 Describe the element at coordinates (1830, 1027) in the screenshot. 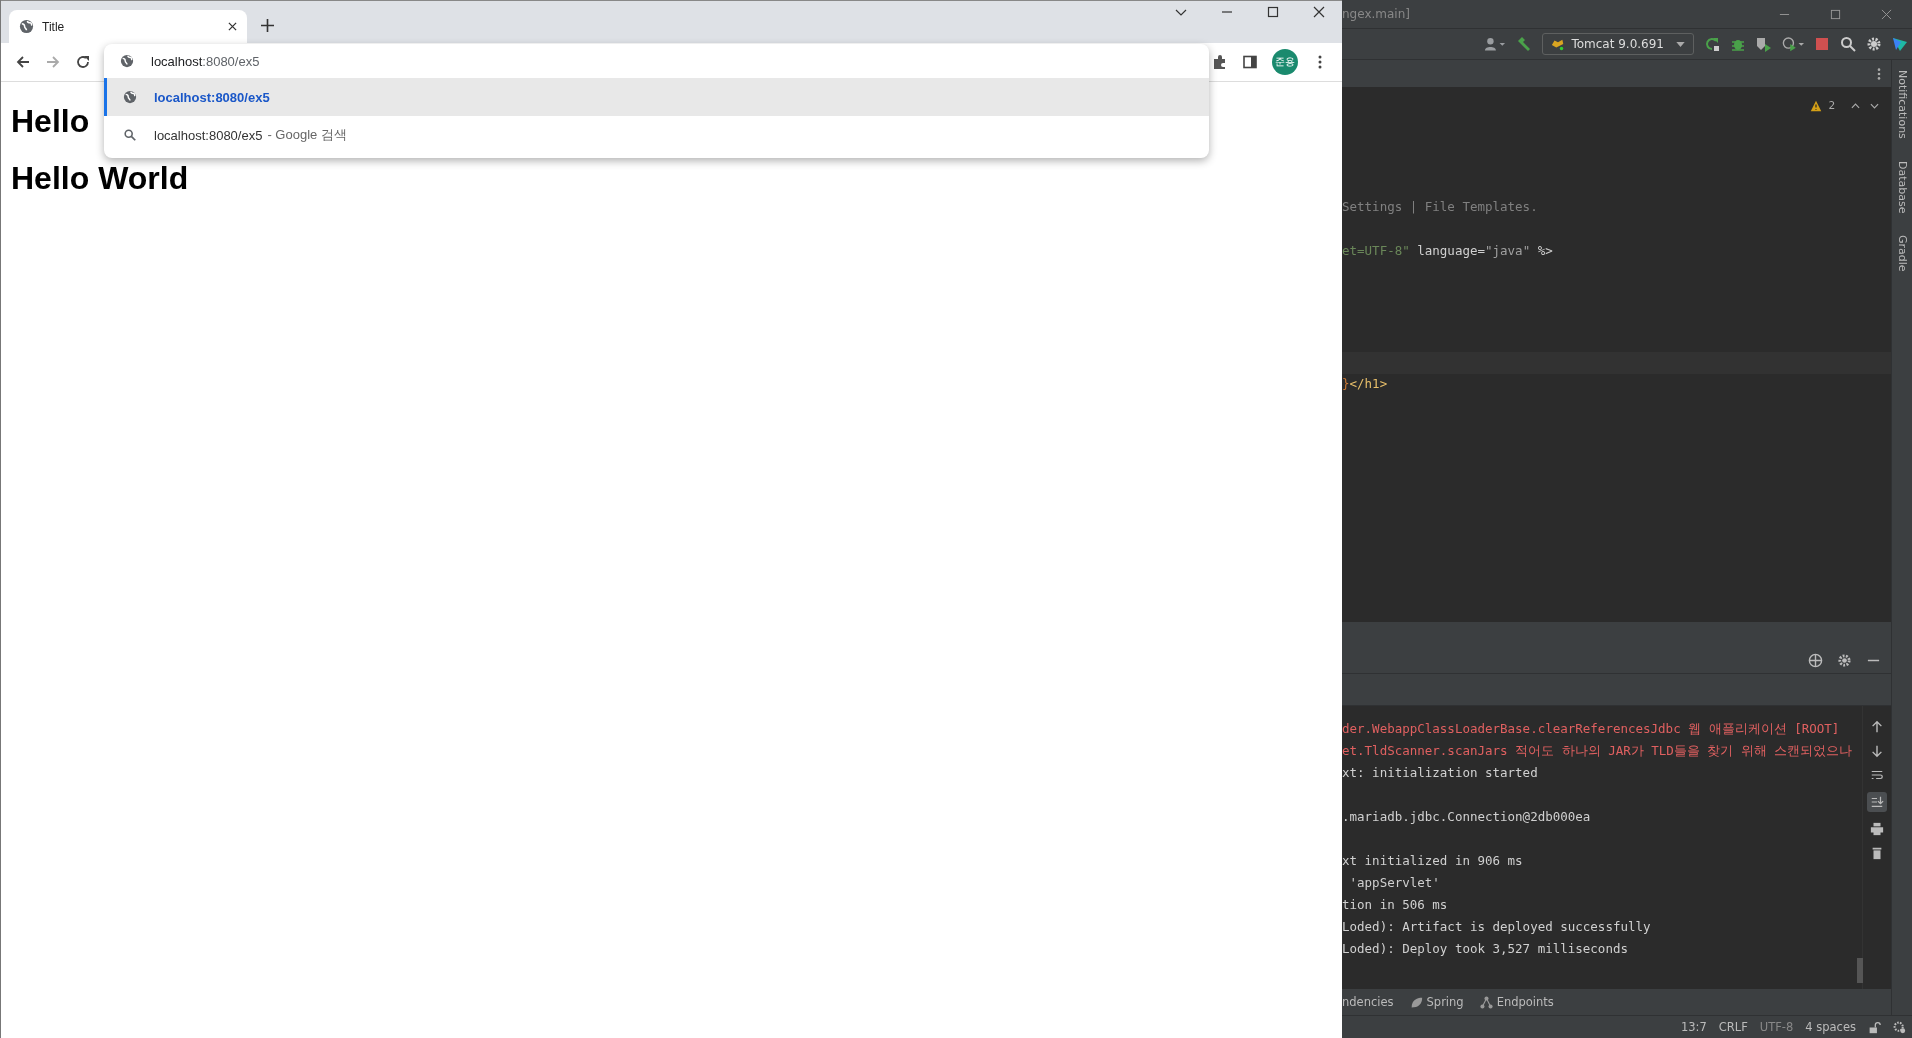

I see `status-item: 4 spaces` at that location.